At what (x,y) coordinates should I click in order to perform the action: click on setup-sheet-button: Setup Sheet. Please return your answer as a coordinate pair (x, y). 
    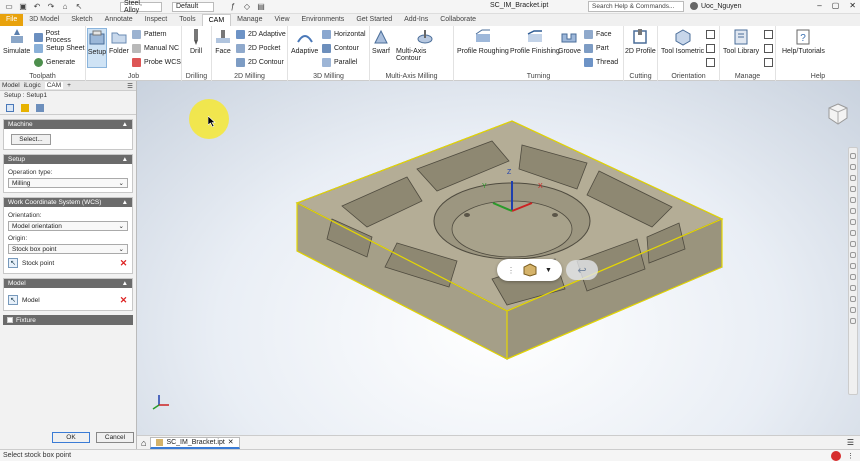
    Looking at the image, I should click on (59, 48).